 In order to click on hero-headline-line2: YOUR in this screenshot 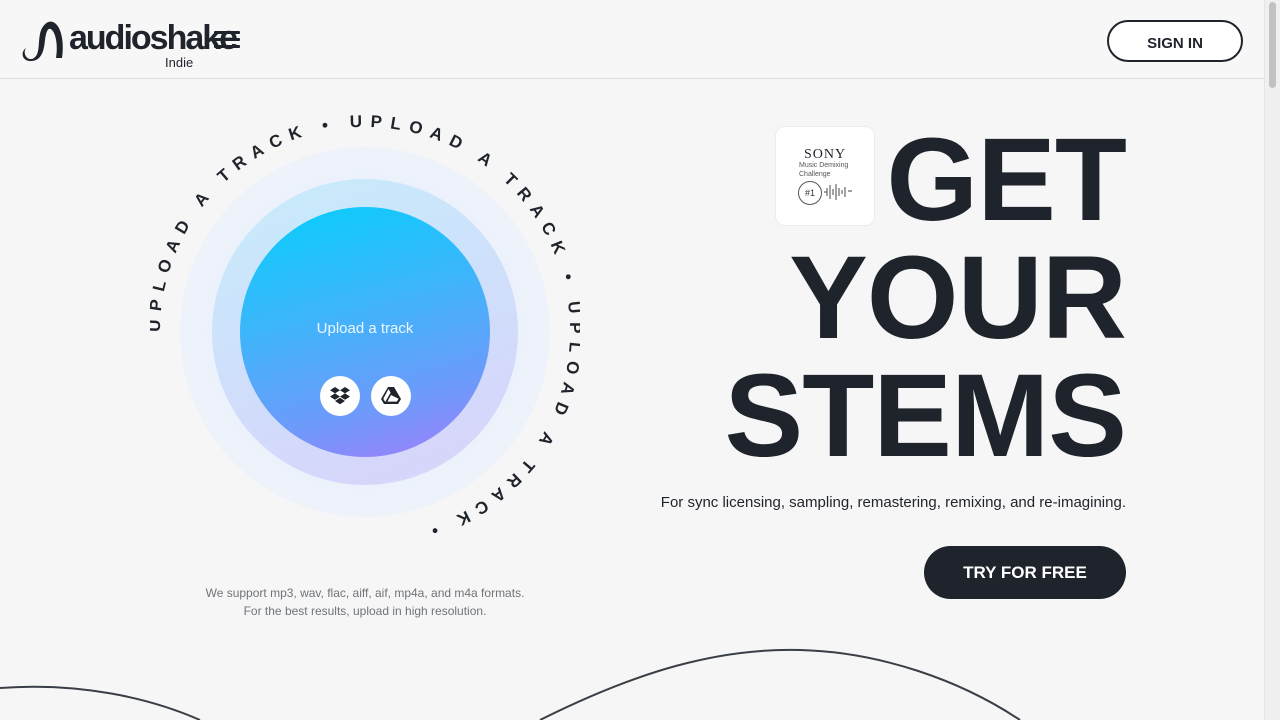, I will do `click(958, 298)`.